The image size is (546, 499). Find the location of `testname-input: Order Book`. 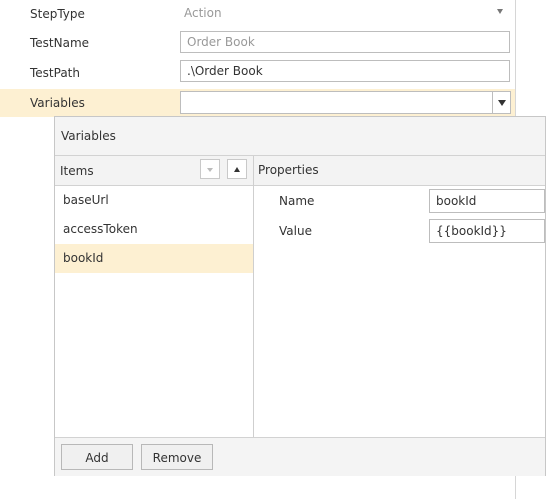

testname-input: Order Book is located at coordinates (345, 42).